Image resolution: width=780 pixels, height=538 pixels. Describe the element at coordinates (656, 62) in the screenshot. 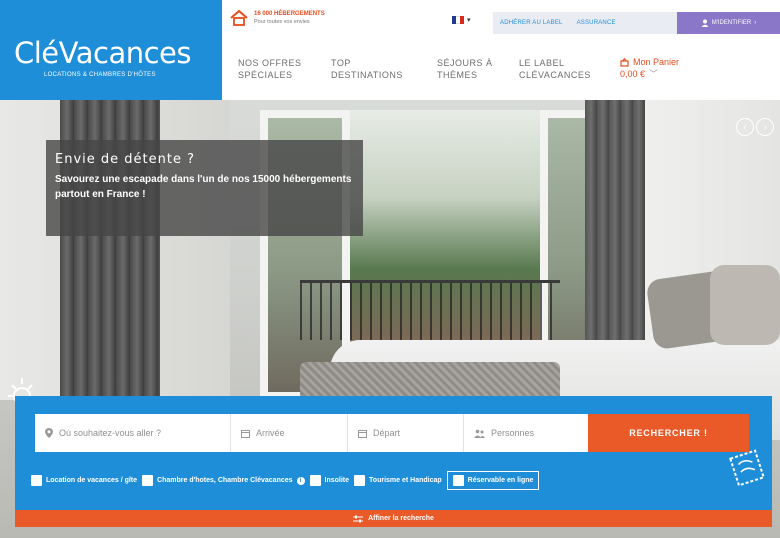

I see `cart-label: Mon Panier` at that location.